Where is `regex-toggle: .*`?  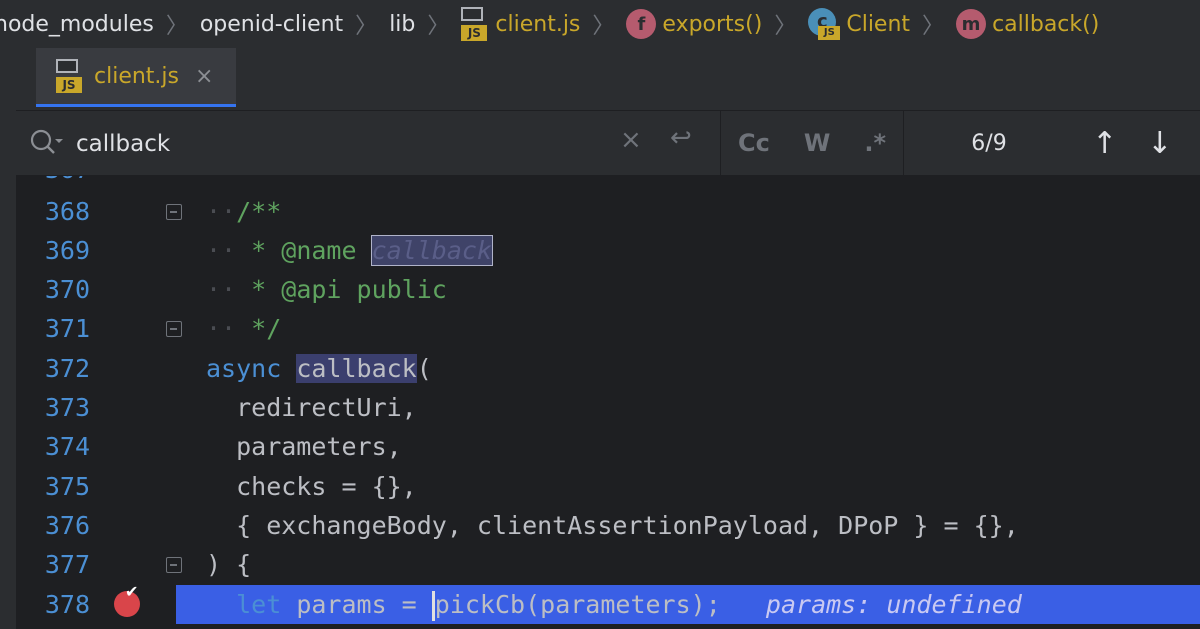
regex-toggle: .* is located at coordinates (875, 143).